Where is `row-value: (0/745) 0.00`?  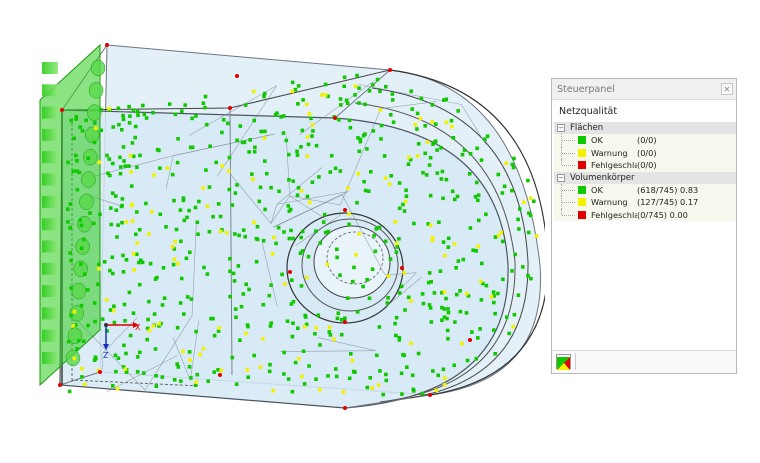
row-value: (0/745) 0.00 is located at coordinates (662, 214).